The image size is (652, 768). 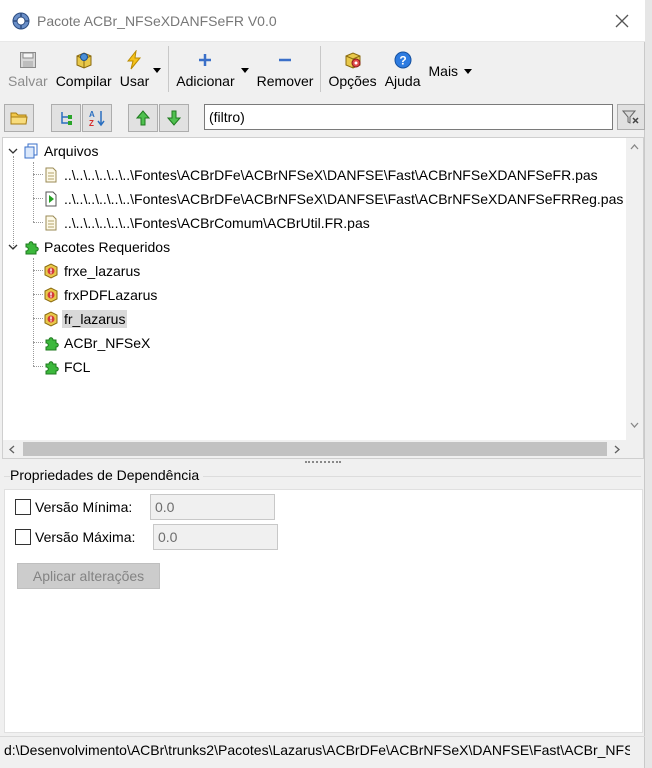 What do you see at coordinates (51, 175) in the screenshot?
I see `unit-file-icon` at bounding box center [51, 175].